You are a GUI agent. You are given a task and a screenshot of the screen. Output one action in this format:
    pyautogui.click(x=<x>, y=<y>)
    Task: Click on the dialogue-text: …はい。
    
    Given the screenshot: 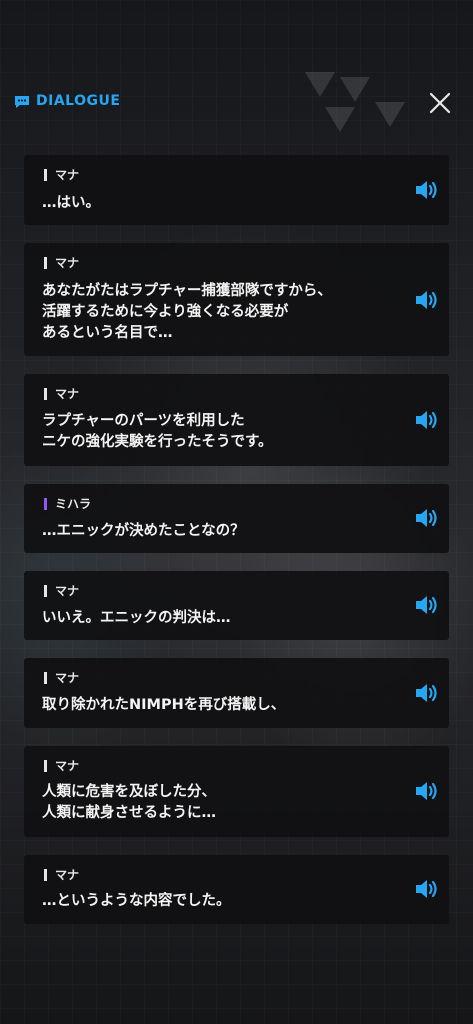 What is the action you would take?
    pyautogui.click(x=71, y=203)
    